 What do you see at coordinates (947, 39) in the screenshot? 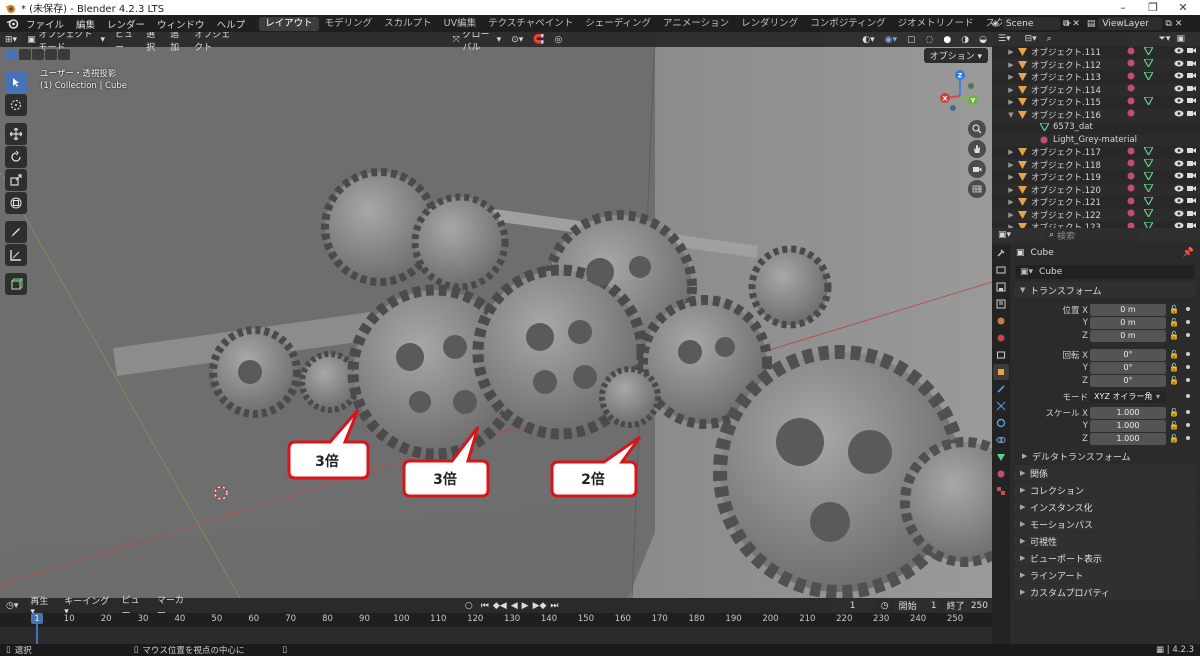
I see `shading-solid-icon: ●` at bounding box center [947, 39].